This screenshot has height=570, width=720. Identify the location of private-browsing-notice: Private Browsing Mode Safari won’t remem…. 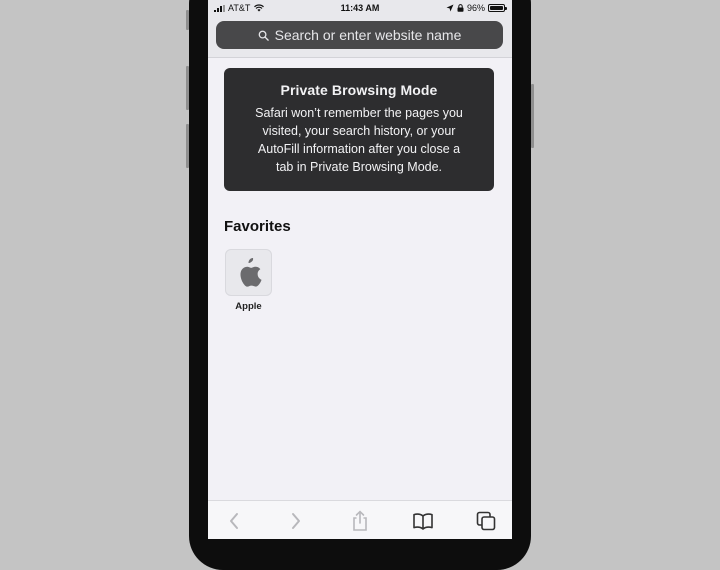
(359, 129).